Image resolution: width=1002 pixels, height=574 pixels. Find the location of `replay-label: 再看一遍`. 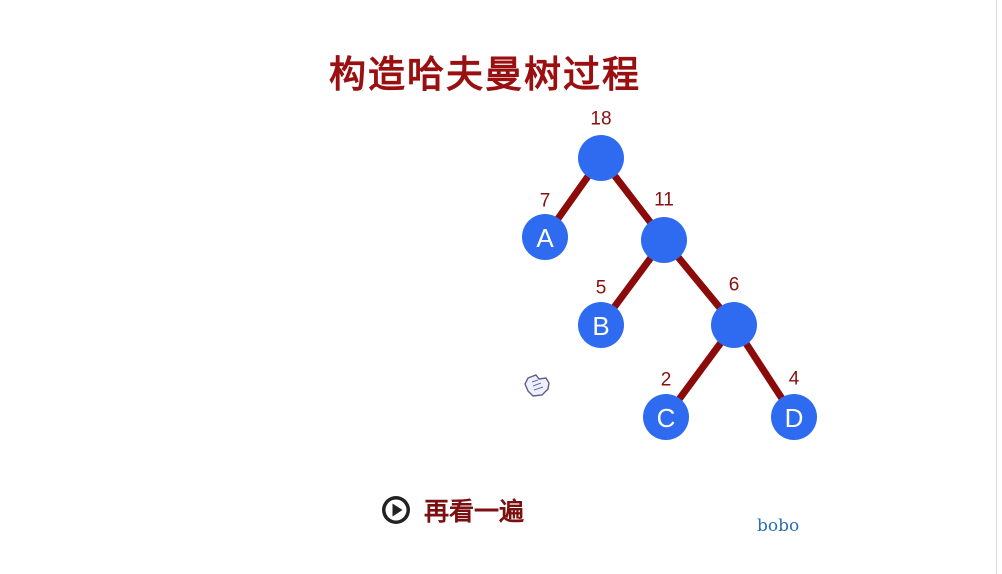

replay-label: 再看一遍 is located at coordinates (474, 511).